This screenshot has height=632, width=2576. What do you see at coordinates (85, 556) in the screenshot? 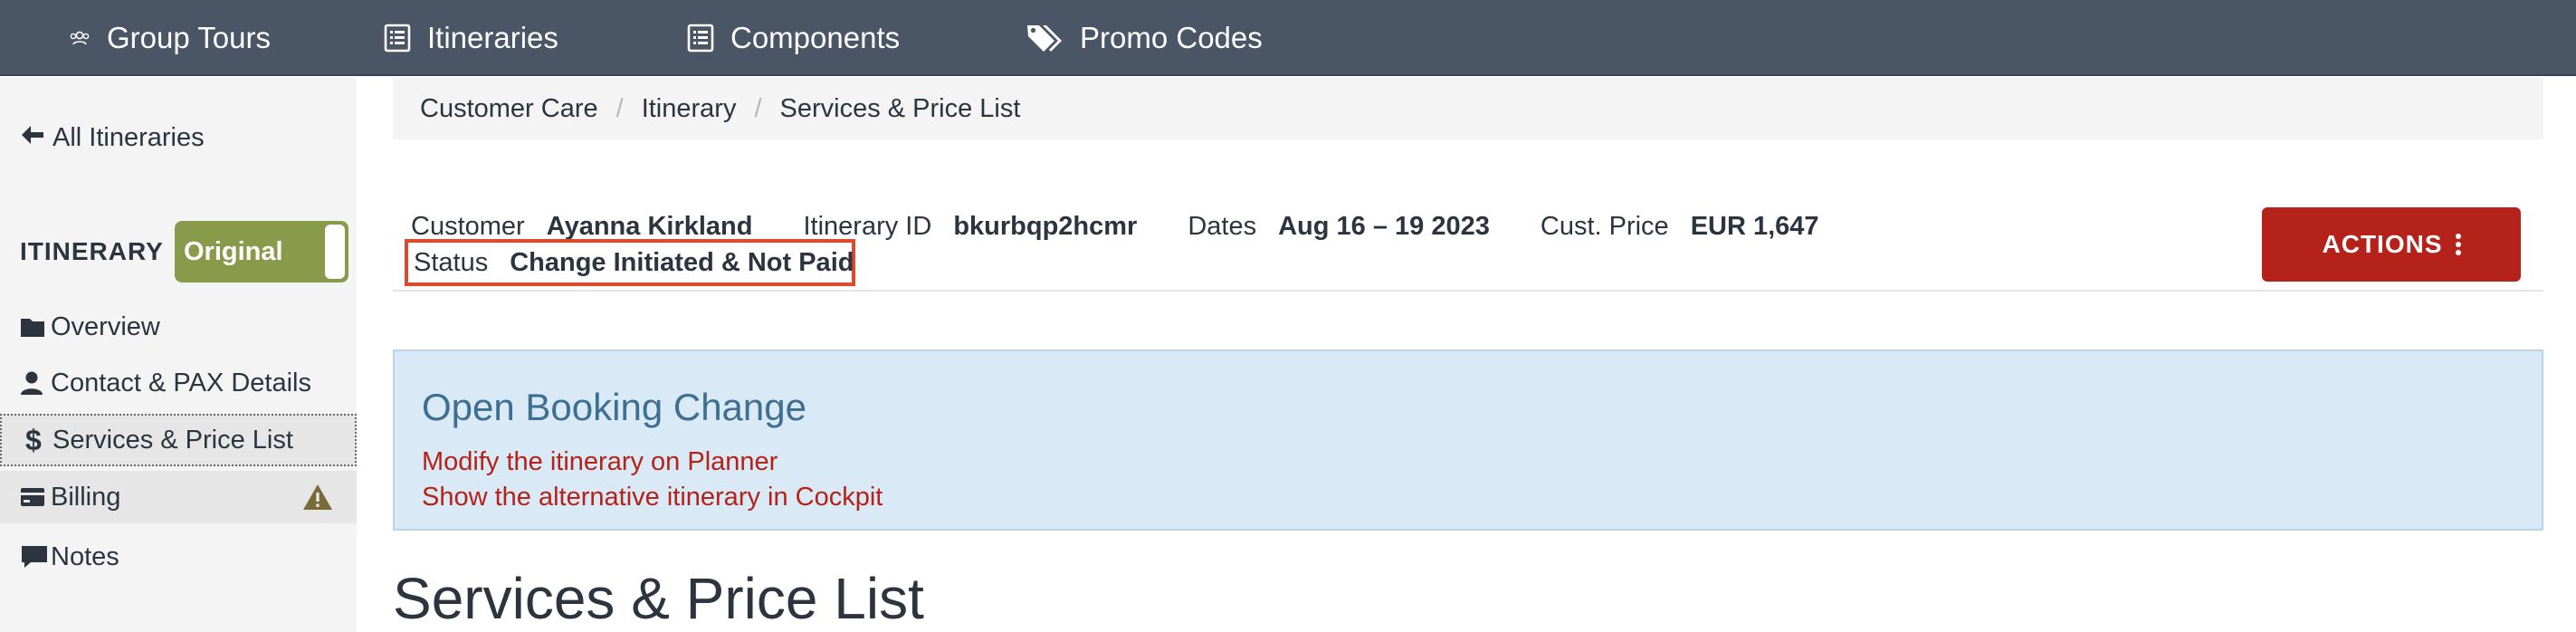
I see `sidebar-item-label: Notes` at bounding box center [85, 556].